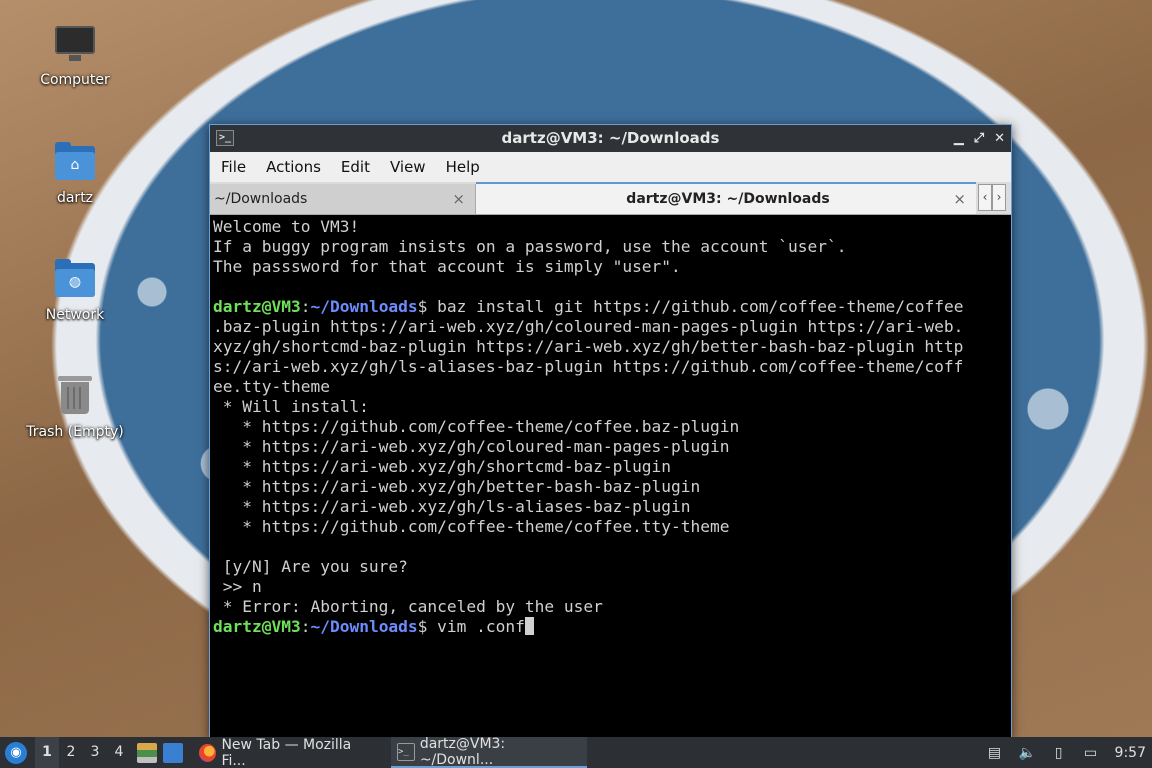 The width and height of the screenshot is (1152, 768). What do you see at coordinates (147, 752) in the screenshot?
I see `file-manager-icon` at bounding box center [147, 752].